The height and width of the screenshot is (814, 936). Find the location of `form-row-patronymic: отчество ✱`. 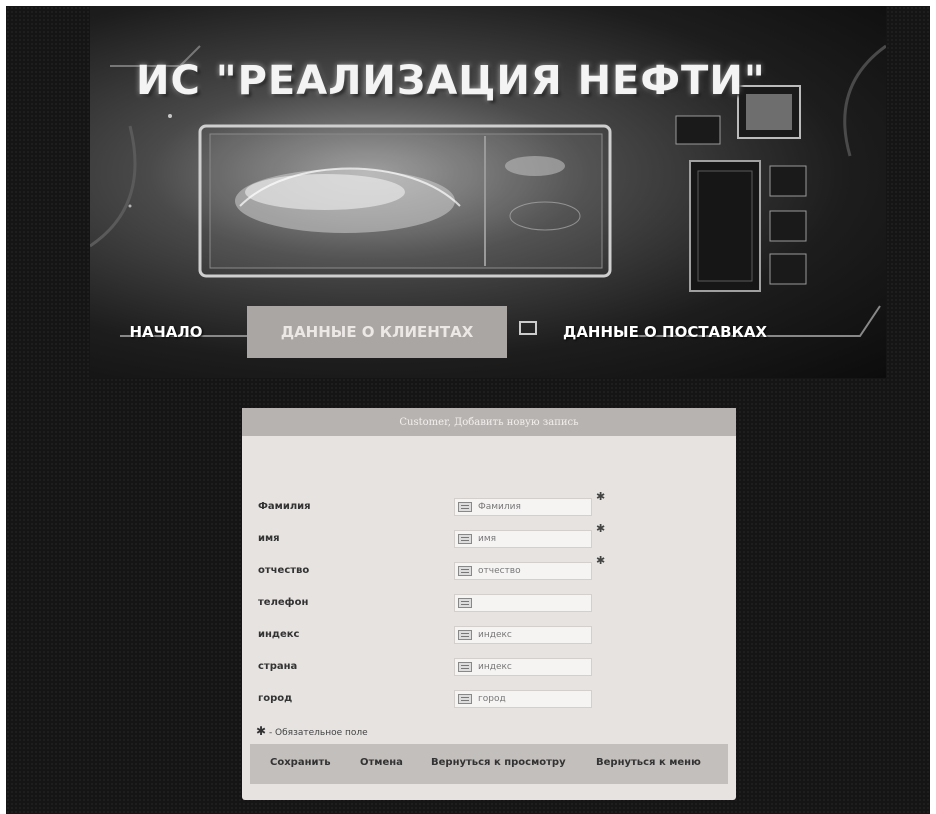

form-row-patronymic: отчество ✱ is located at coordinates (488, 568).